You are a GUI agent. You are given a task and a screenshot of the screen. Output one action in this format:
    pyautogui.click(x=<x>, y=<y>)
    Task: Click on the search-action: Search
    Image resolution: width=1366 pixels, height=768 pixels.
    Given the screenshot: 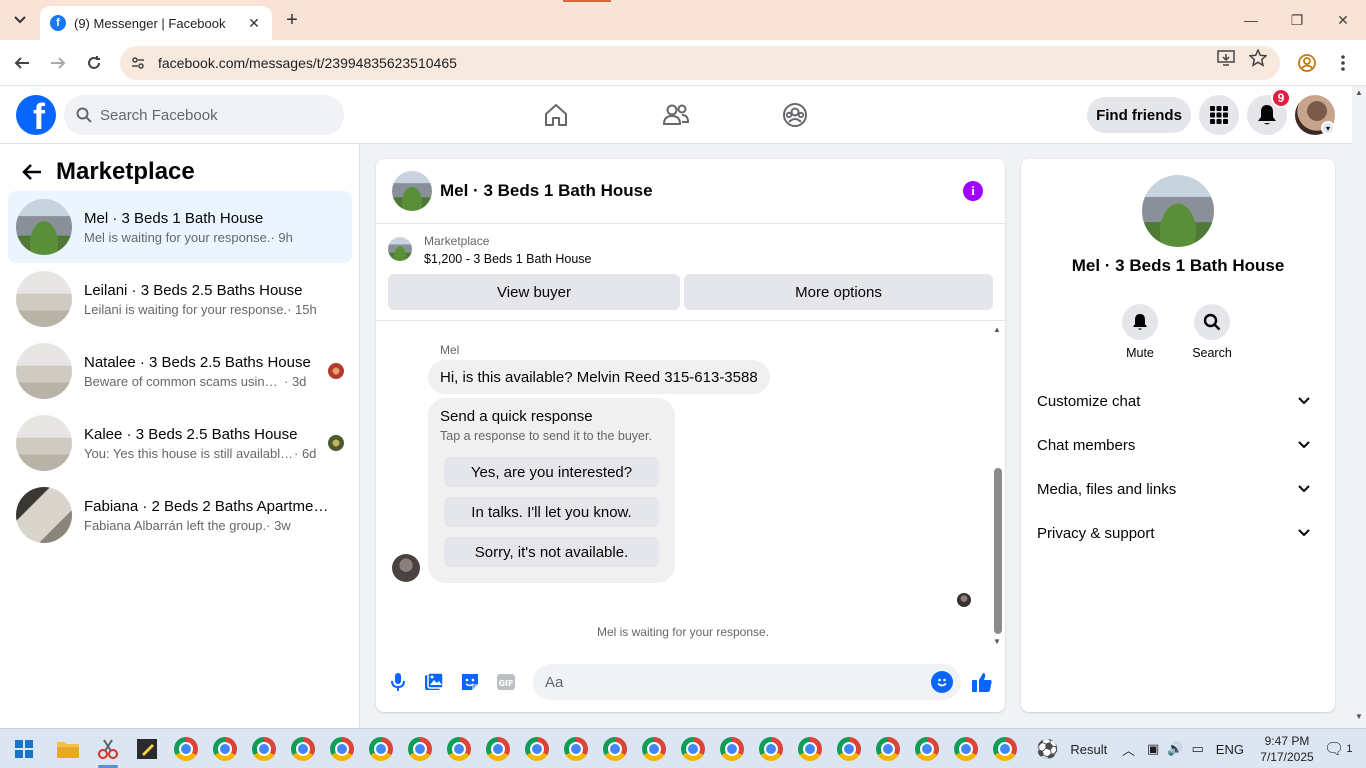 What is the action you would take?
    pyautogui.click(x=1212, y=332)
    